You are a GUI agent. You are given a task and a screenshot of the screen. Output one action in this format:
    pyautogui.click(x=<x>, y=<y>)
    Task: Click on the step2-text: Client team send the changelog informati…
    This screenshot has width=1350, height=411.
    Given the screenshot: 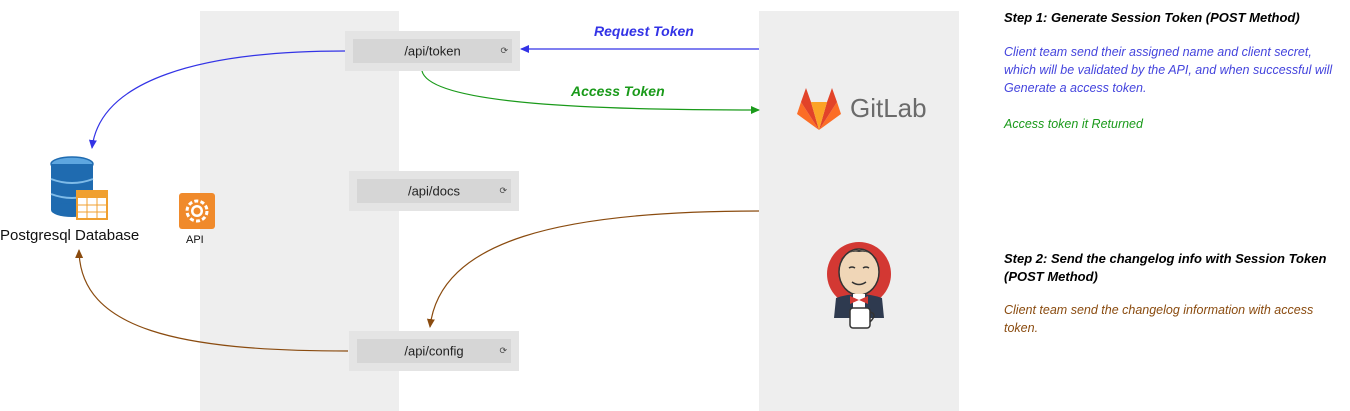 What is the action you would take?
    pyautogui.click(x=1159, y=319)
    